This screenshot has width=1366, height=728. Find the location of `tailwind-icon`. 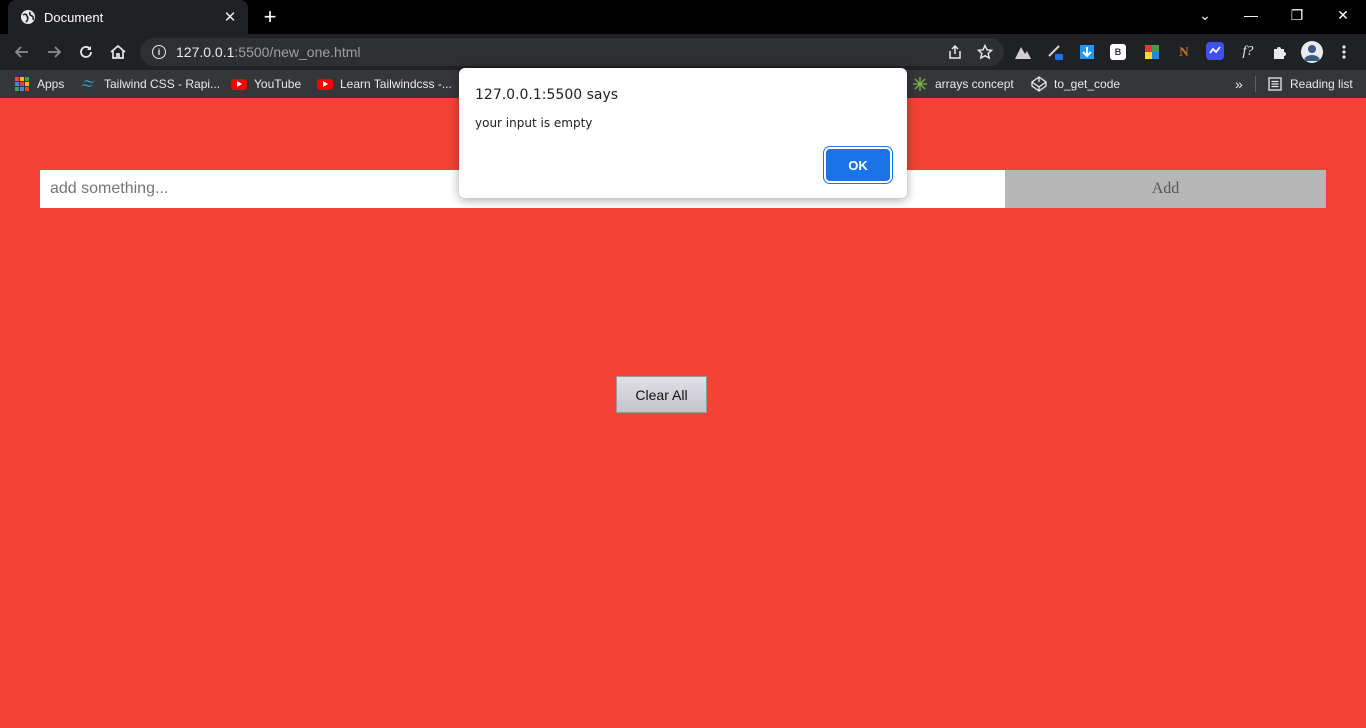

tailwind-icon is located at coordinates (89, 84).